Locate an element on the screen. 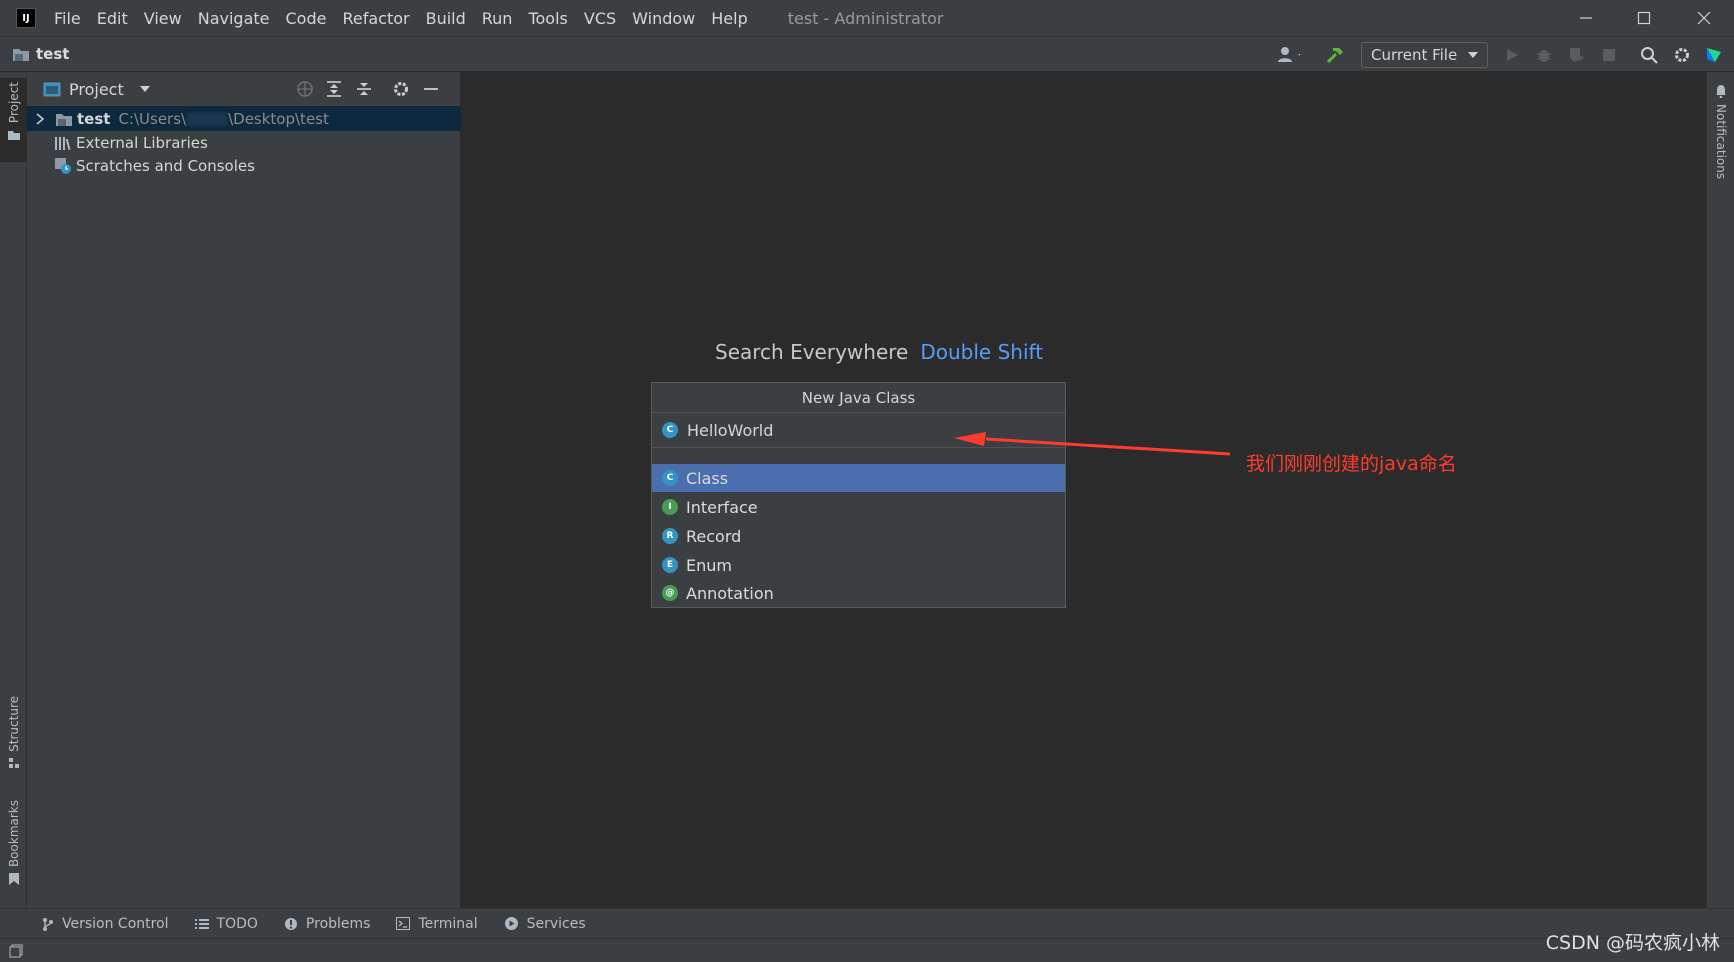  redacted-username is located at coordinates (207, 118).